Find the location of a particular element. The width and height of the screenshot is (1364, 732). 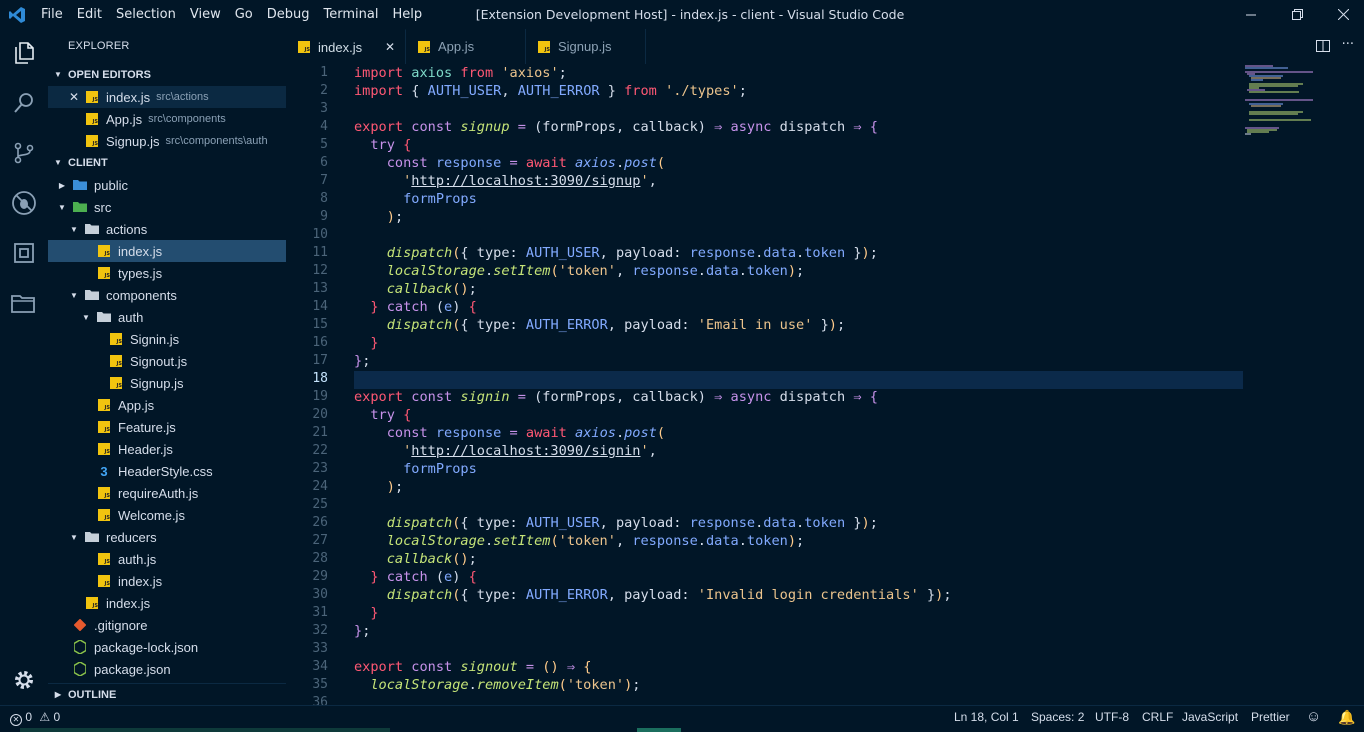

tree-item-label: auth is located at coordinates (131, 317).